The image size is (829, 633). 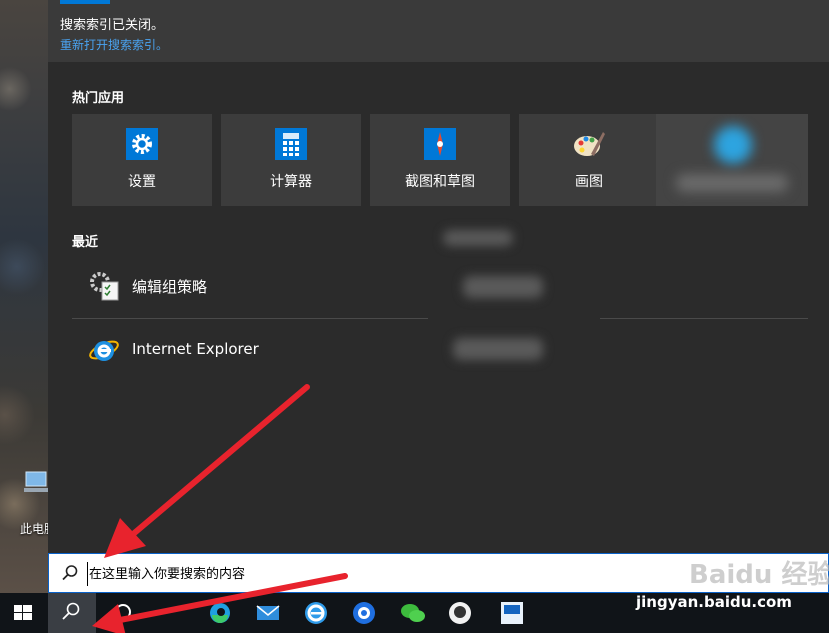 I want to click on cortana-icon, so click(x=123, y=612).